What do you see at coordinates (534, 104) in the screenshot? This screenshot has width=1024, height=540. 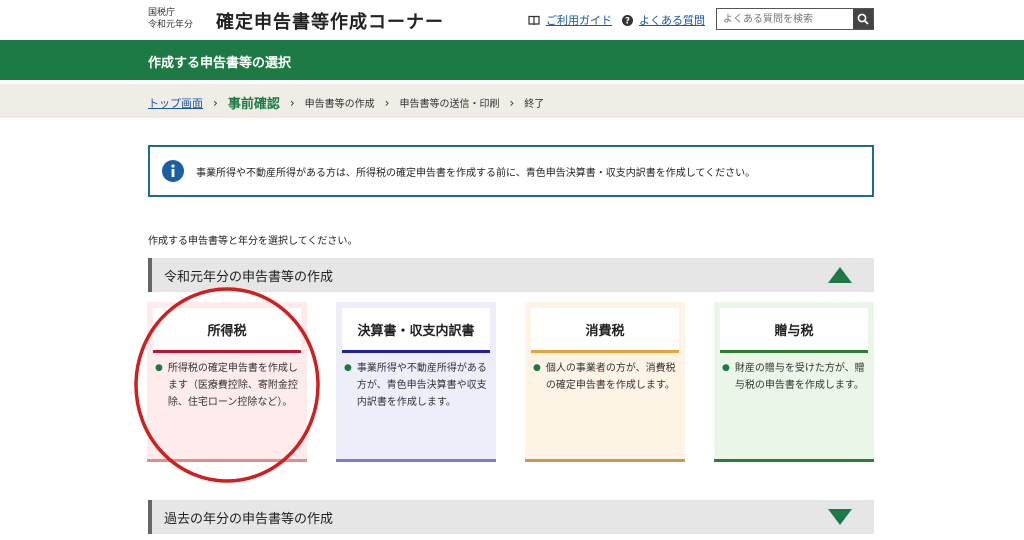 I see `breadcrumb-step: 終了` at bounding box center [534, 104].